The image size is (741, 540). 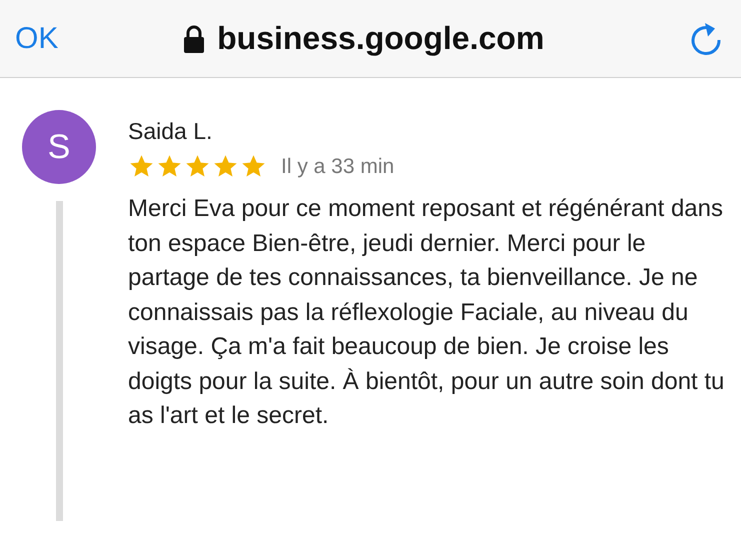 I want to click on lock-icon, so click(x=194, y=38).